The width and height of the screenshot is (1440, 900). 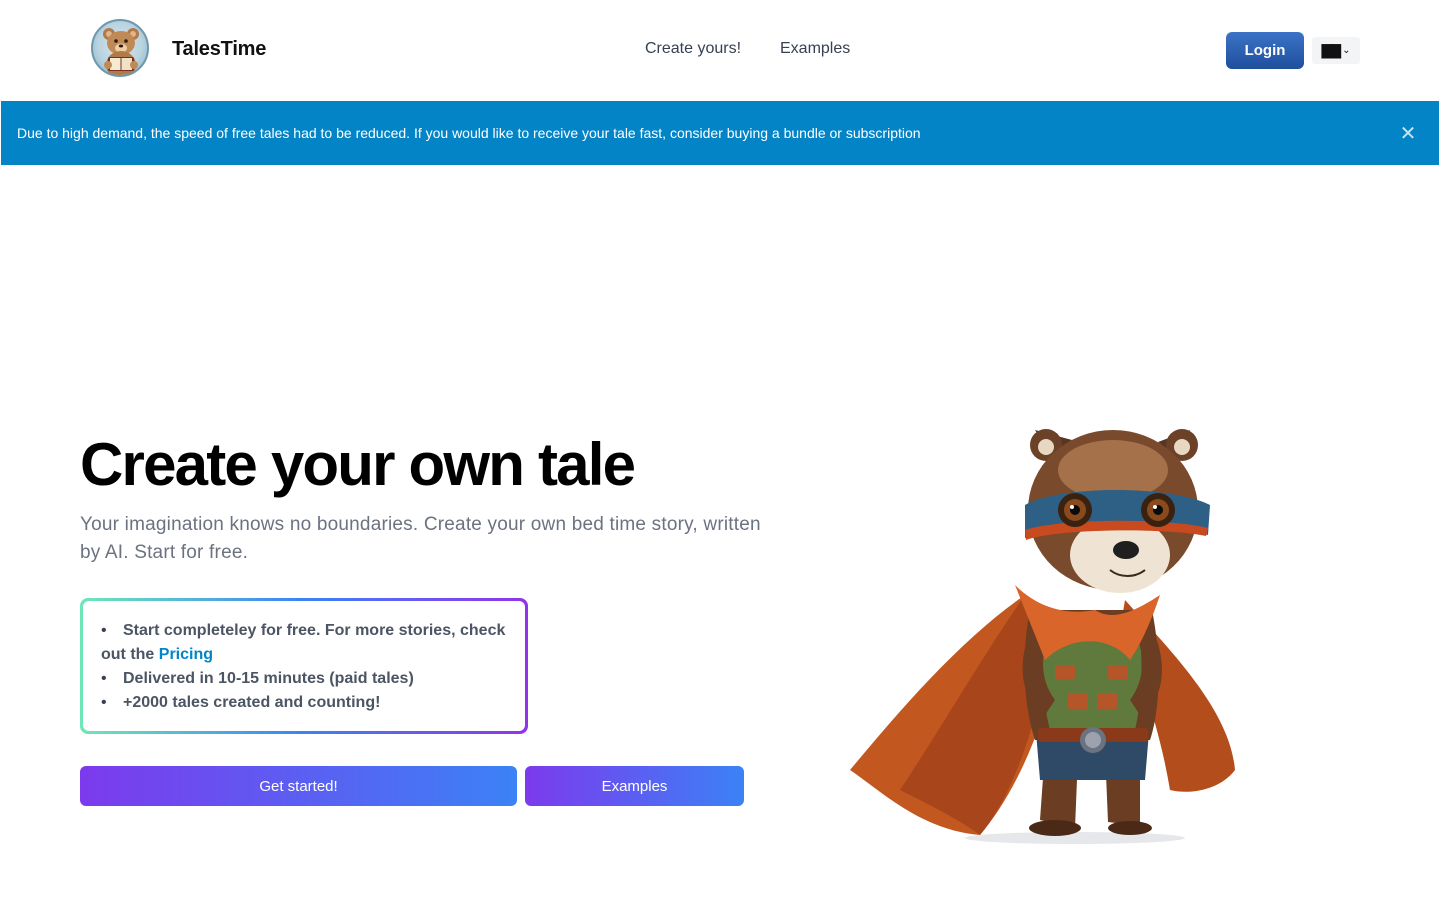 What do you see at coordinates (815, 49) in the screenshot?
I see `nav-examples: Examples` at bounding box center [815, 49].